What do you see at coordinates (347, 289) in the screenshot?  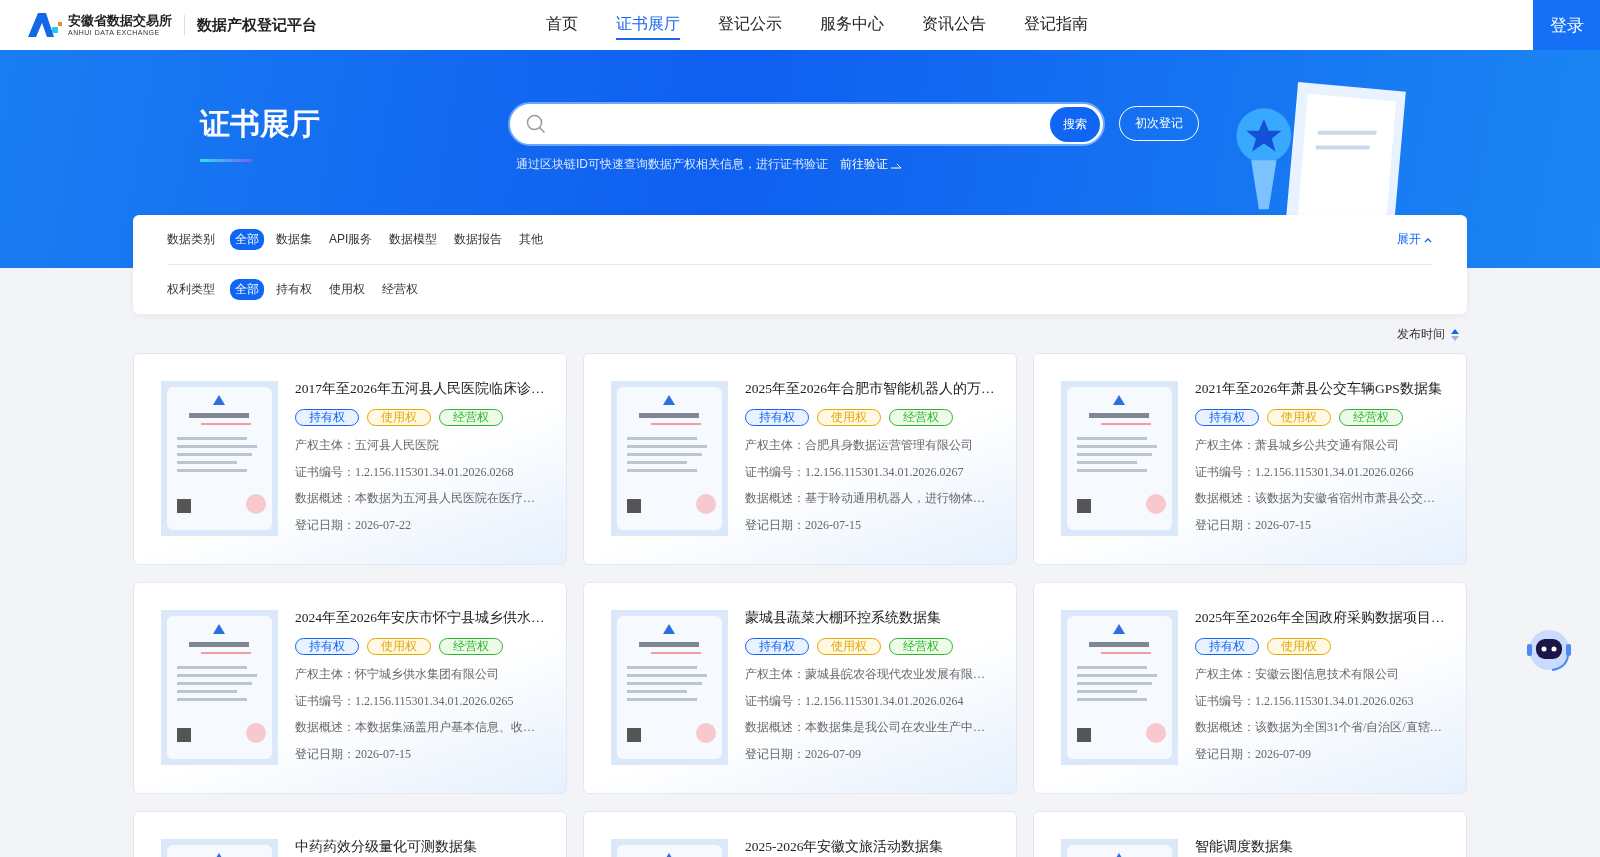 I see `filter-option: 使用权` at bounding box center [347, 289].